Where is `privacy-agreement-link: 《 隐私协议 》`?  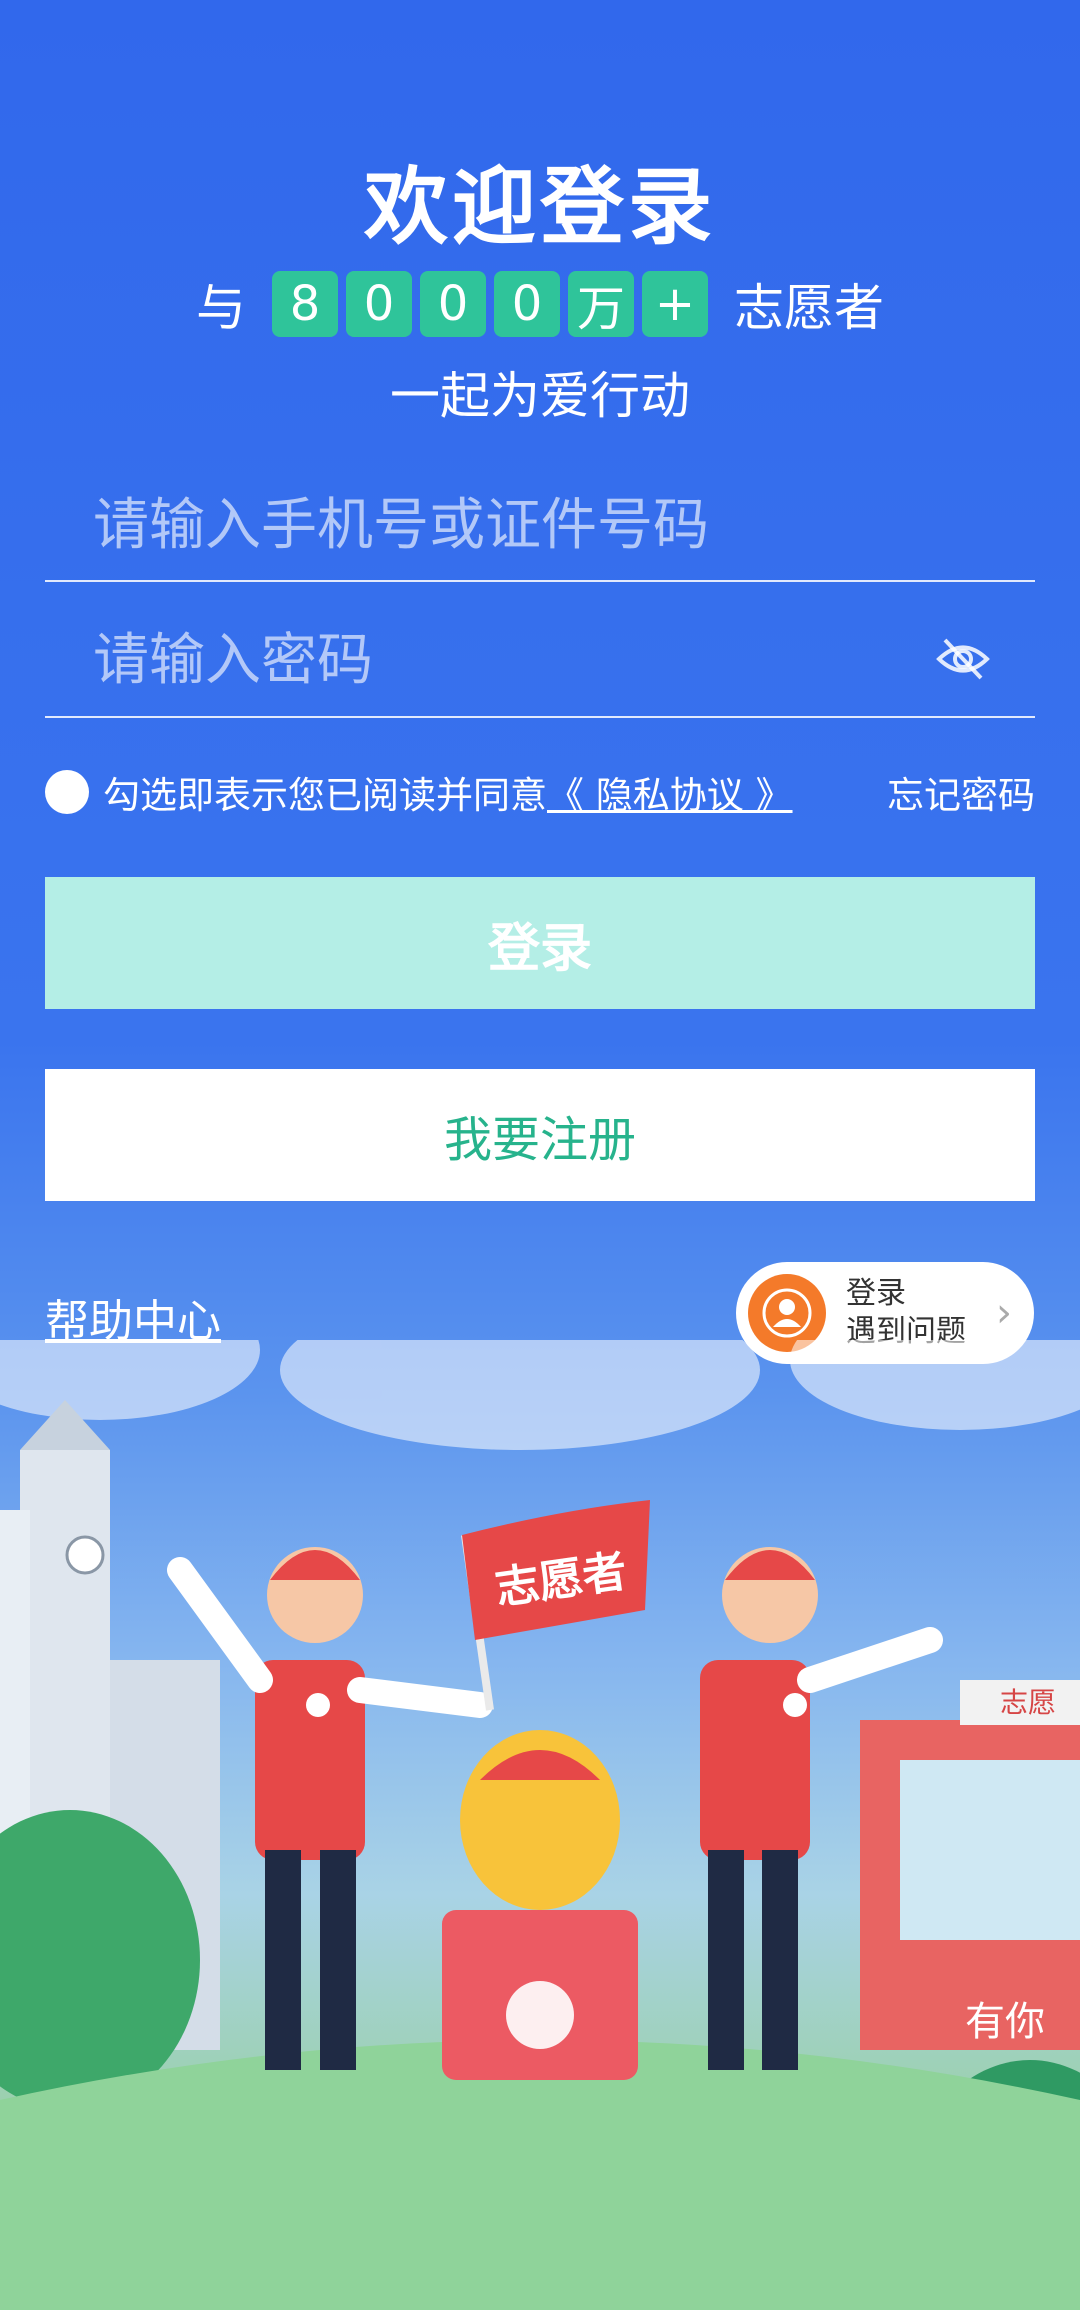 privacy-agreement-link: 《 隐私协议 》 is located at coordinates (670, 792).